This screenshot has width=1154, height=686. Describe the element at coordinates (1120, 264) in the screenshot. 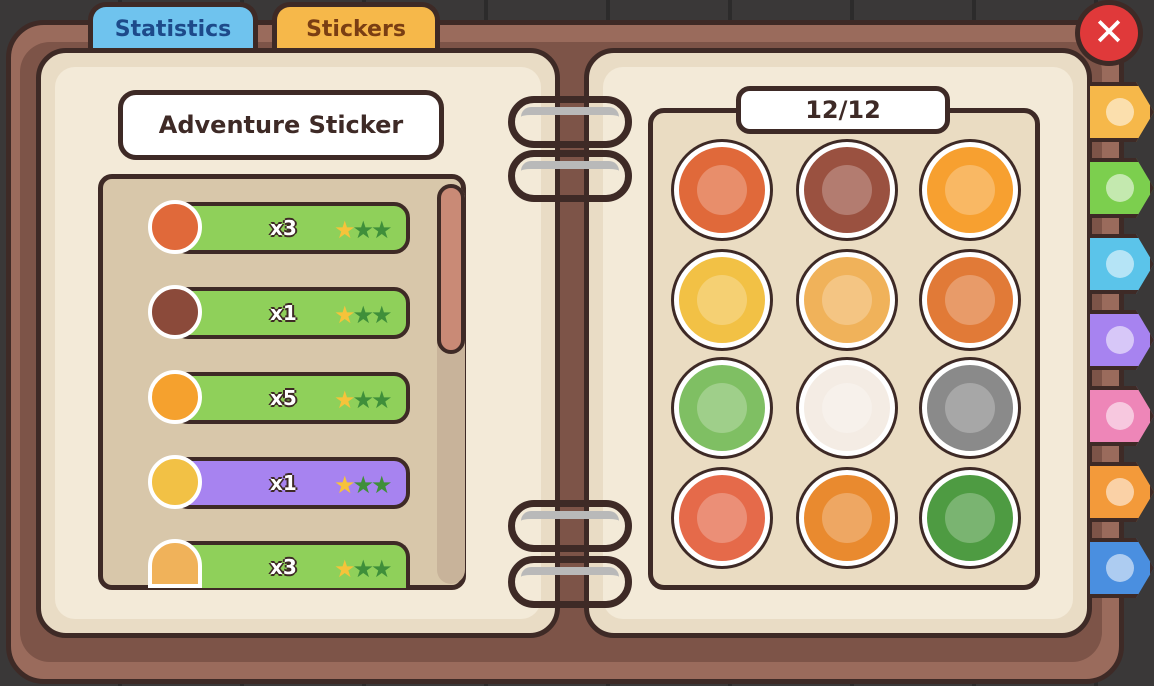

I see `cat-icon` at that location.